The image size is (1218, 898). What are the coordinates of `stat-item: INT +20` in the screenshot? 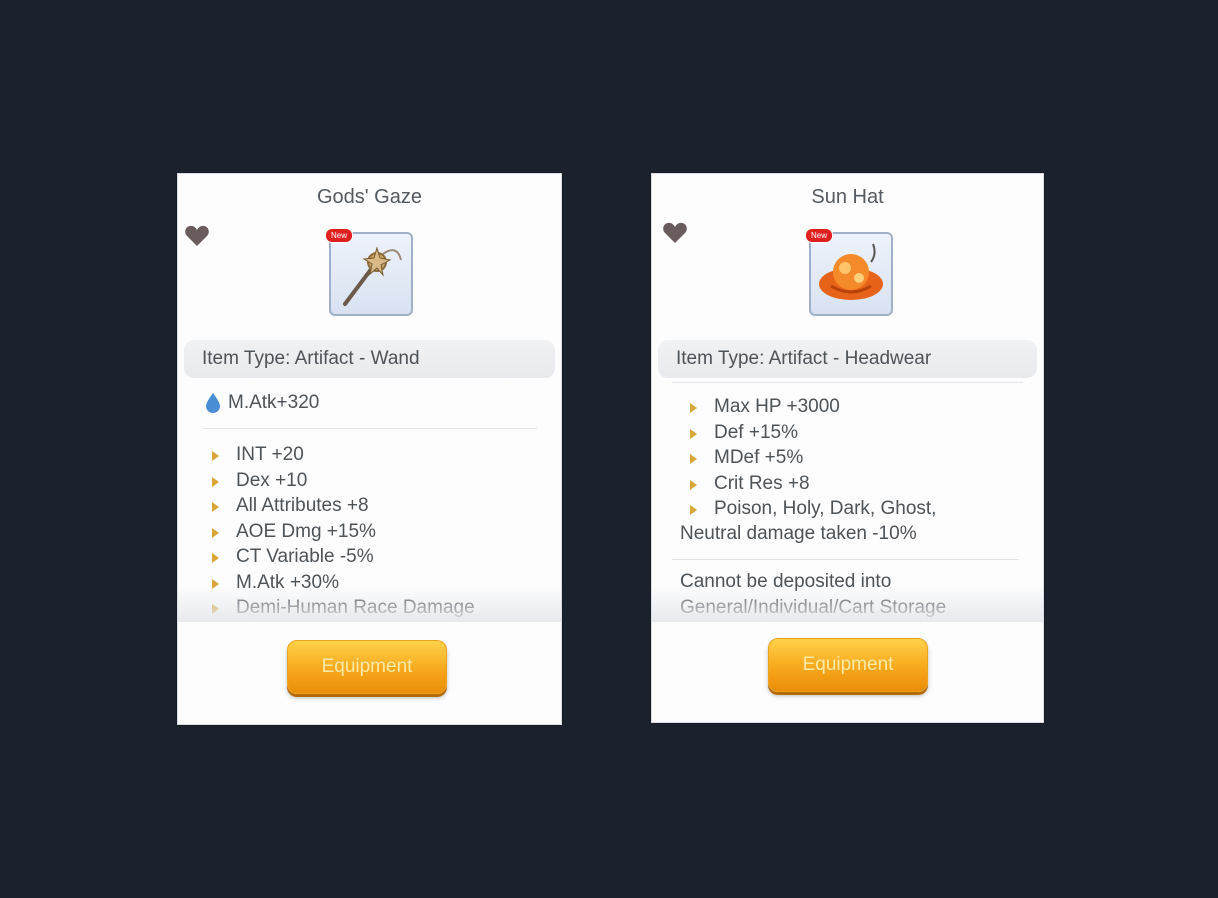 It's located at (343, 455).